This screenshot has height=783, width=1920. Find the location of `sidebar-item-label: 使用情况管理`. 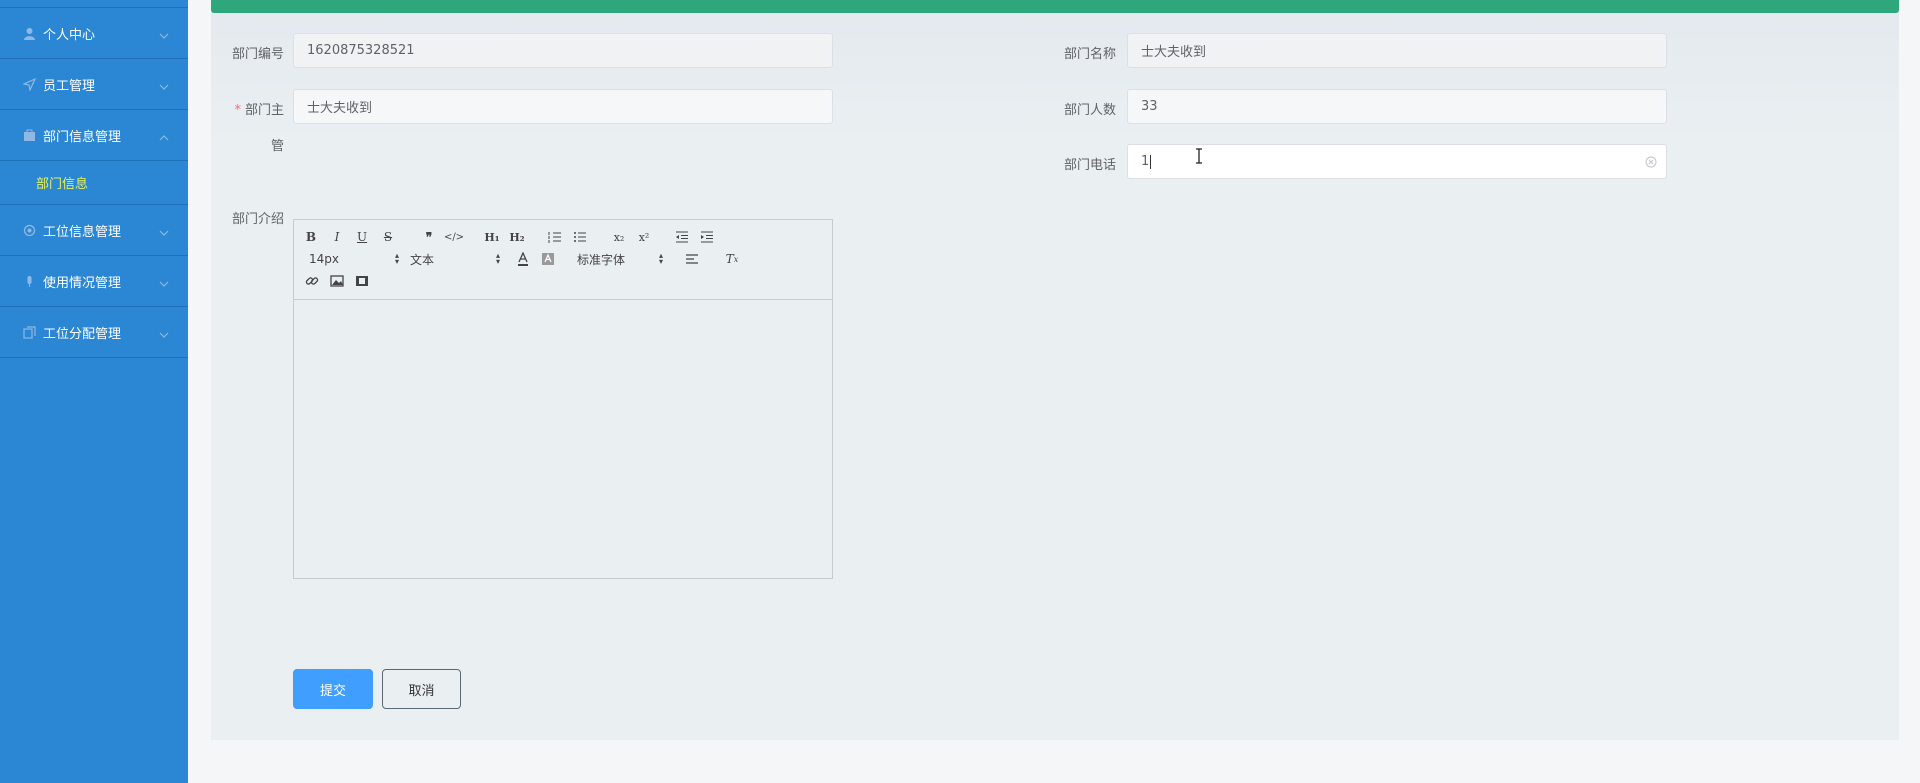

sidebar-item-label: 使用情况管理 is located at coordinates (82, 283).